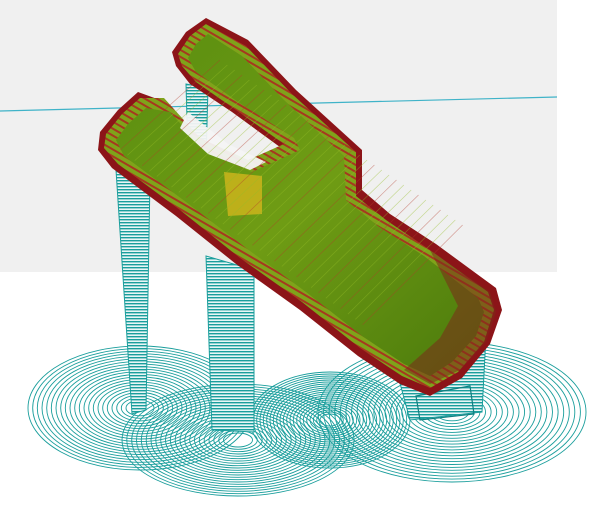  Describe the element at coordinates (230, 344) in the screenshot. I see `support-pillar-center` at that location.